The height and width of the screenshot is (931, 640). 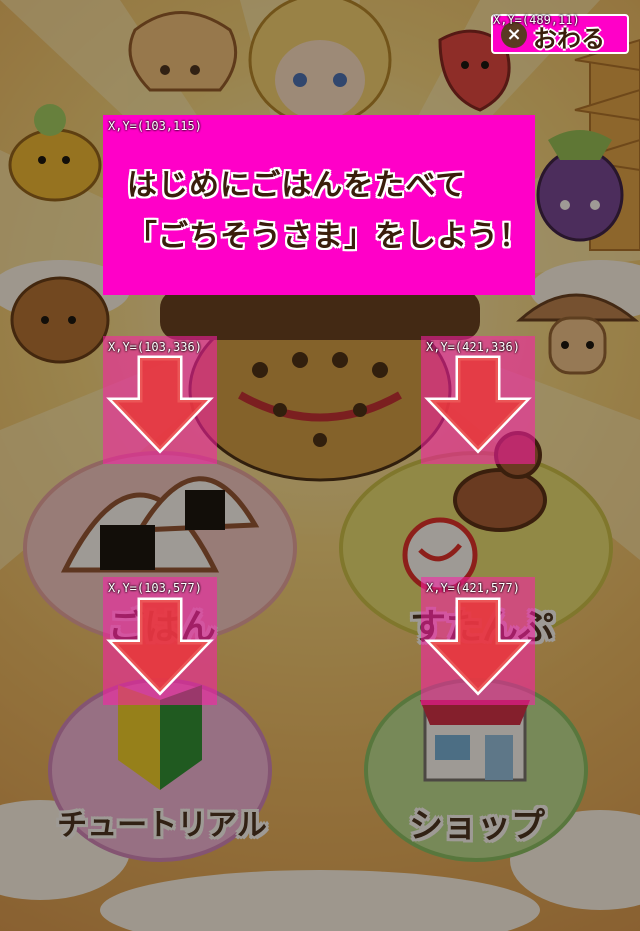 What do you see at coordinates (478, 400) in the screenshot?
I see `stamp-arrow-highlight` at bounding box center [478, 400].